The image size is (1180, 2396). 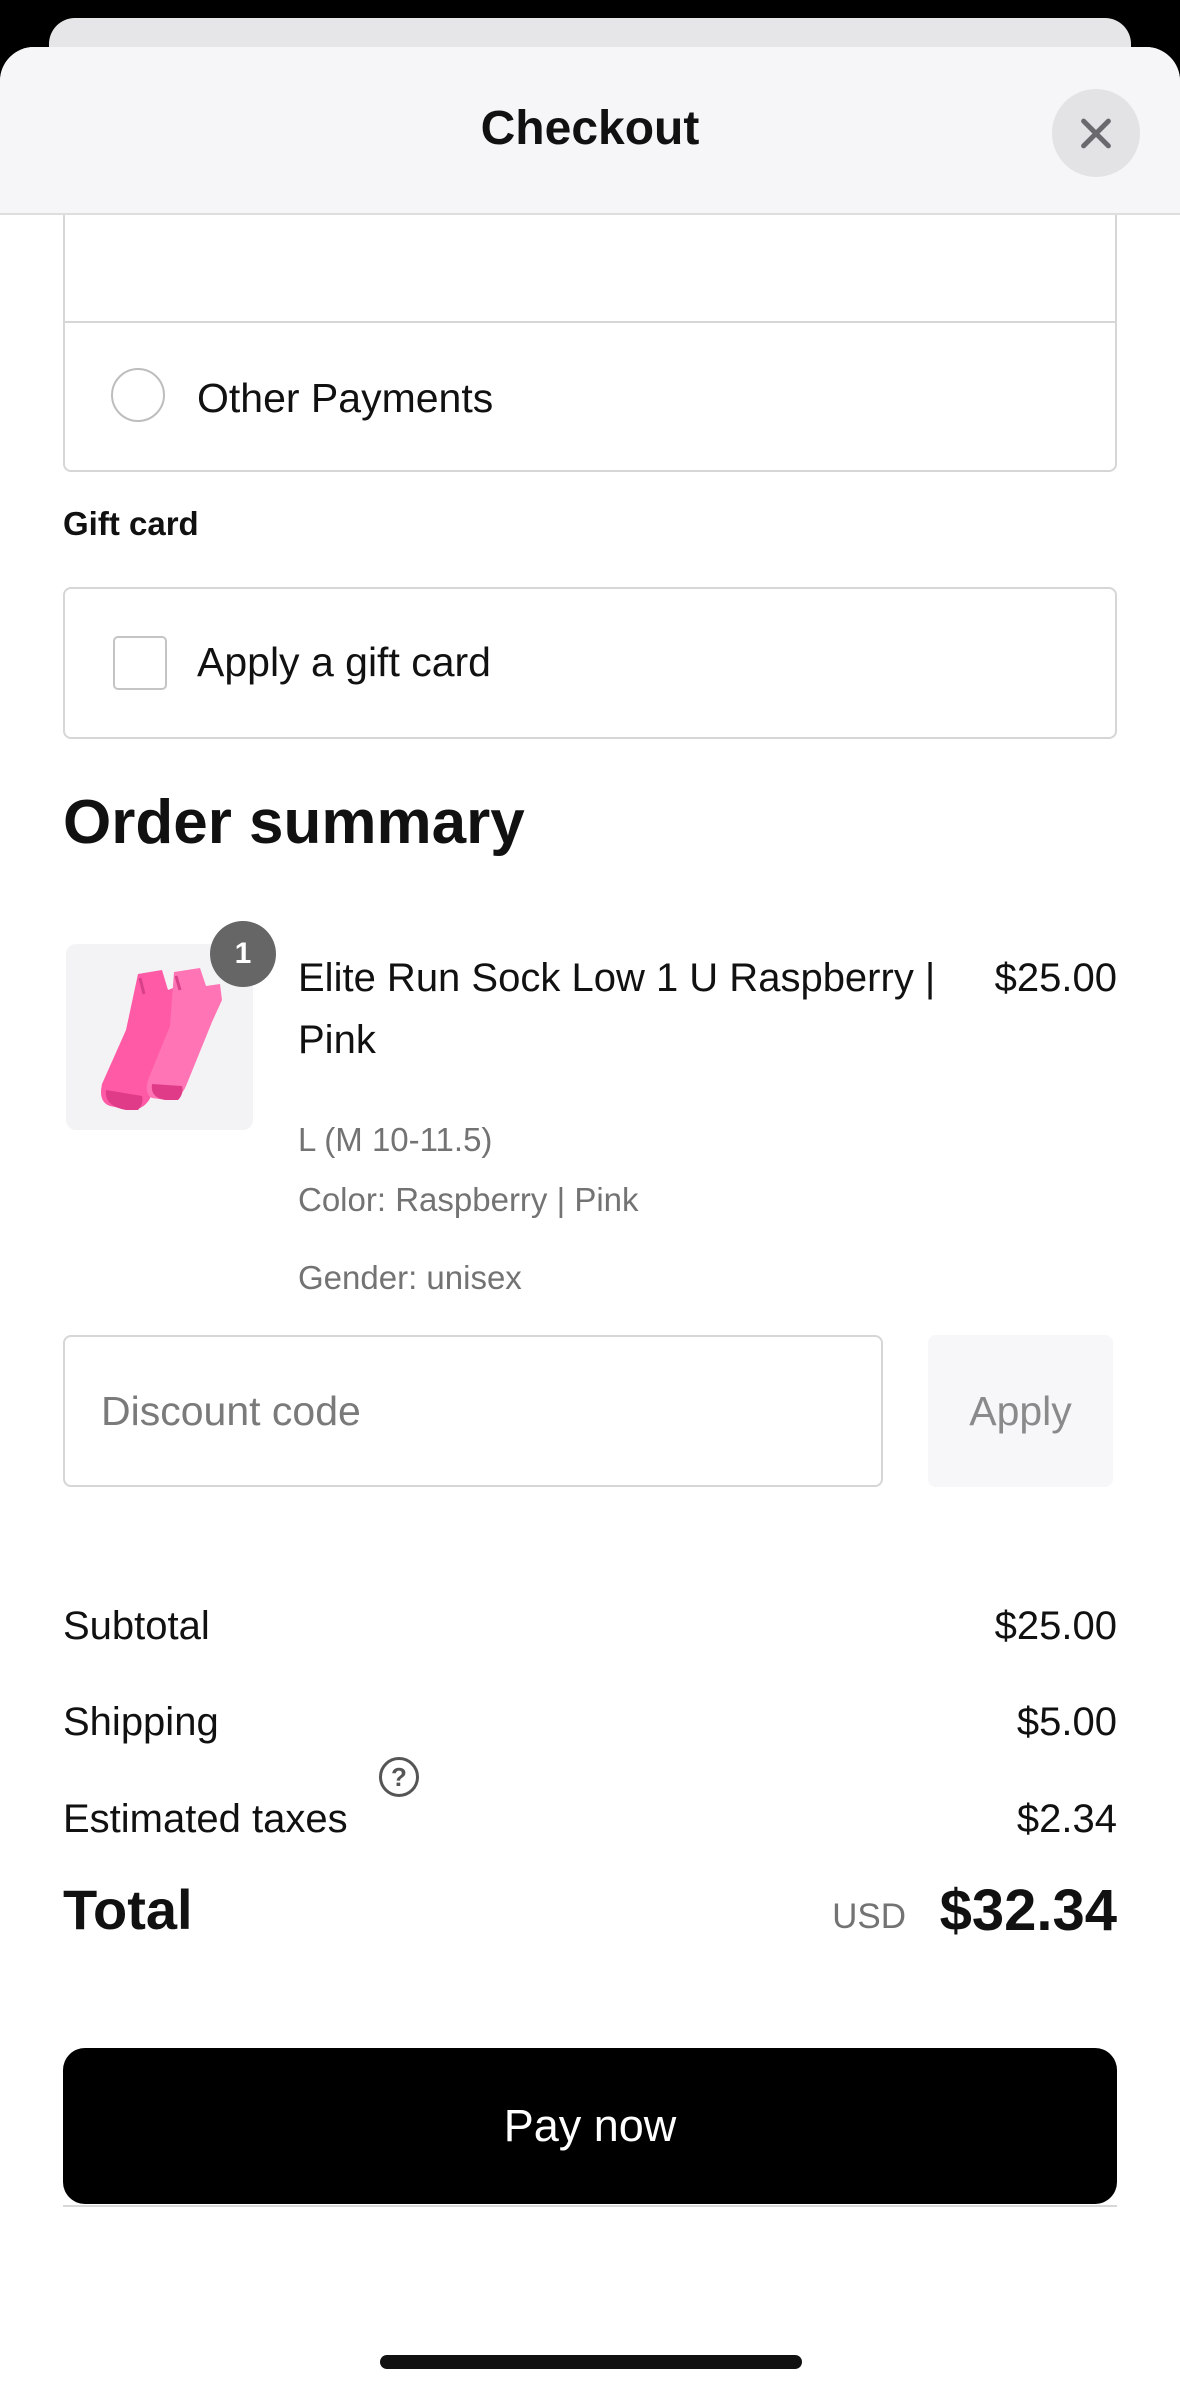 What do you see at coordinates (131, 523) in the screenshot?
I see `gift-card-section-label: Gift card` at bounding box center [131, 523].